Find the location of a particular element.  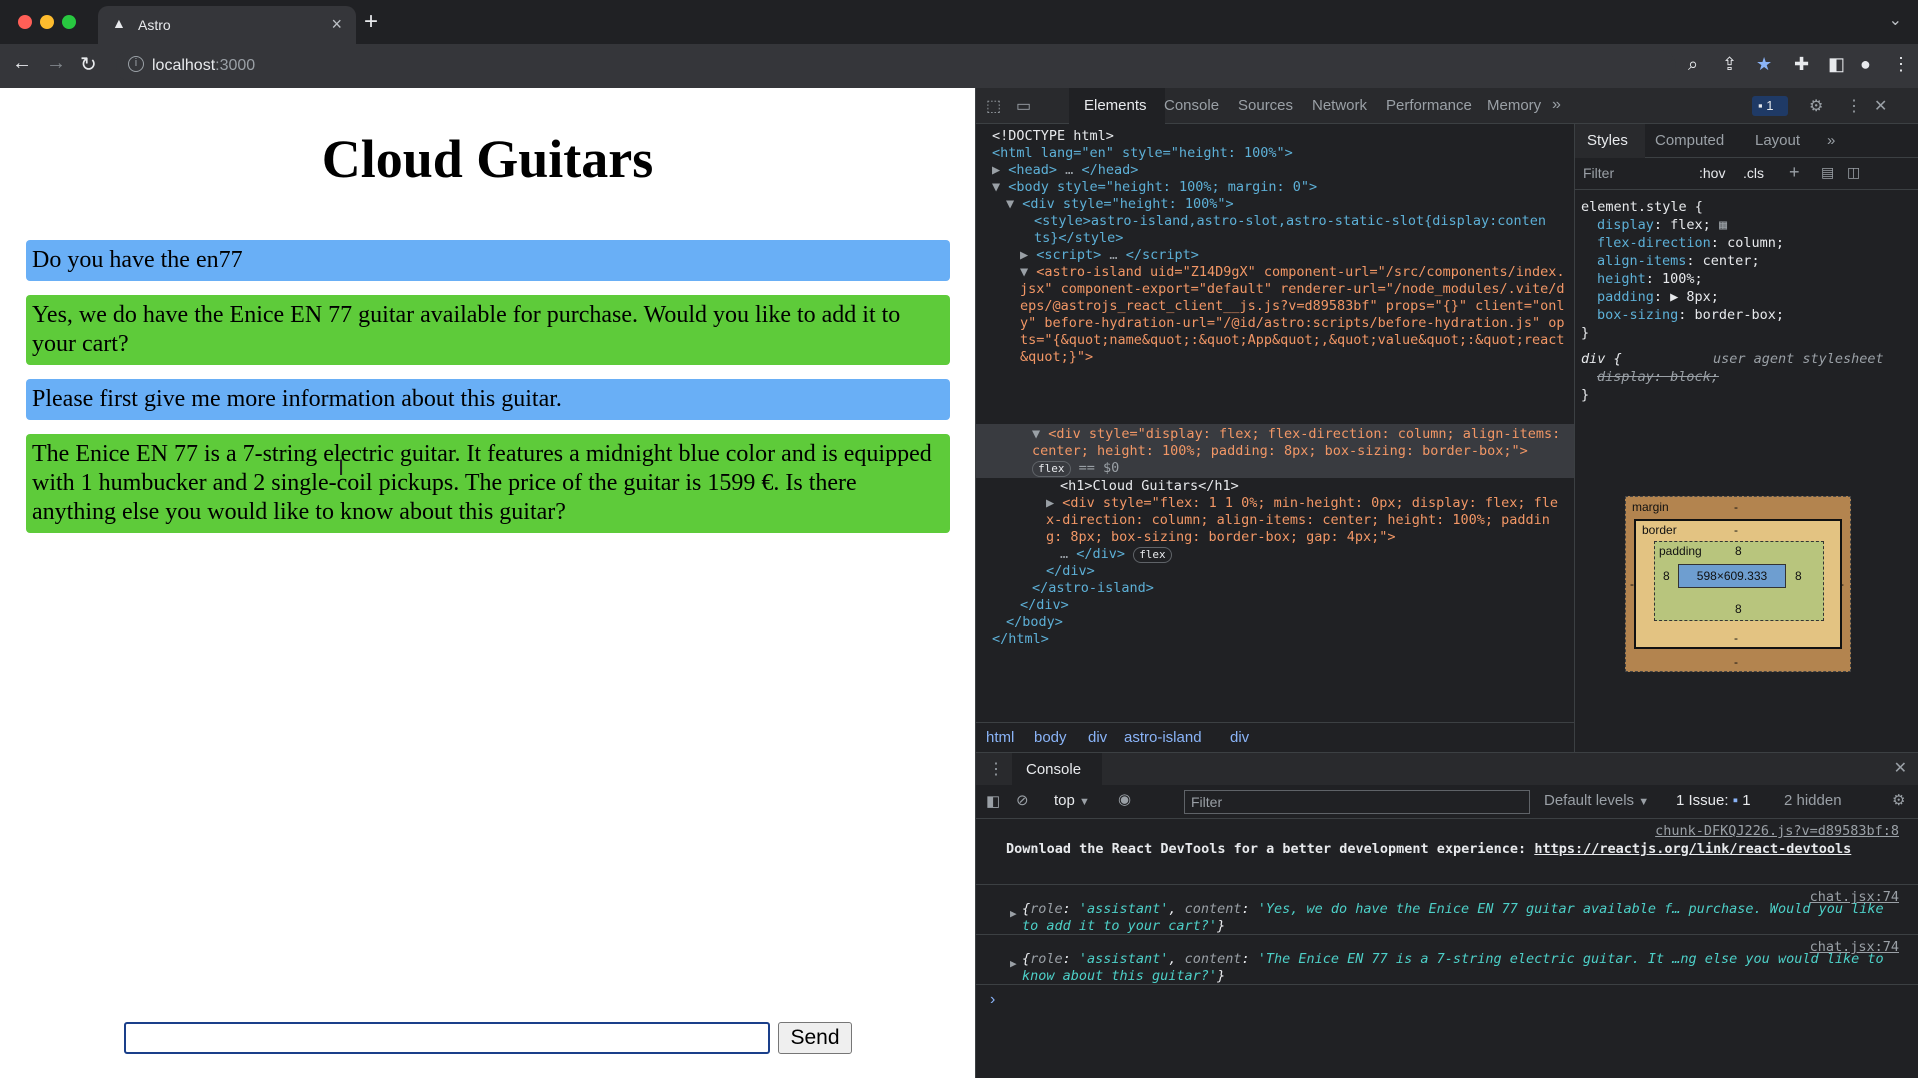

settings-gear-icon: ⚙ is located at coordinates (1816, 106).